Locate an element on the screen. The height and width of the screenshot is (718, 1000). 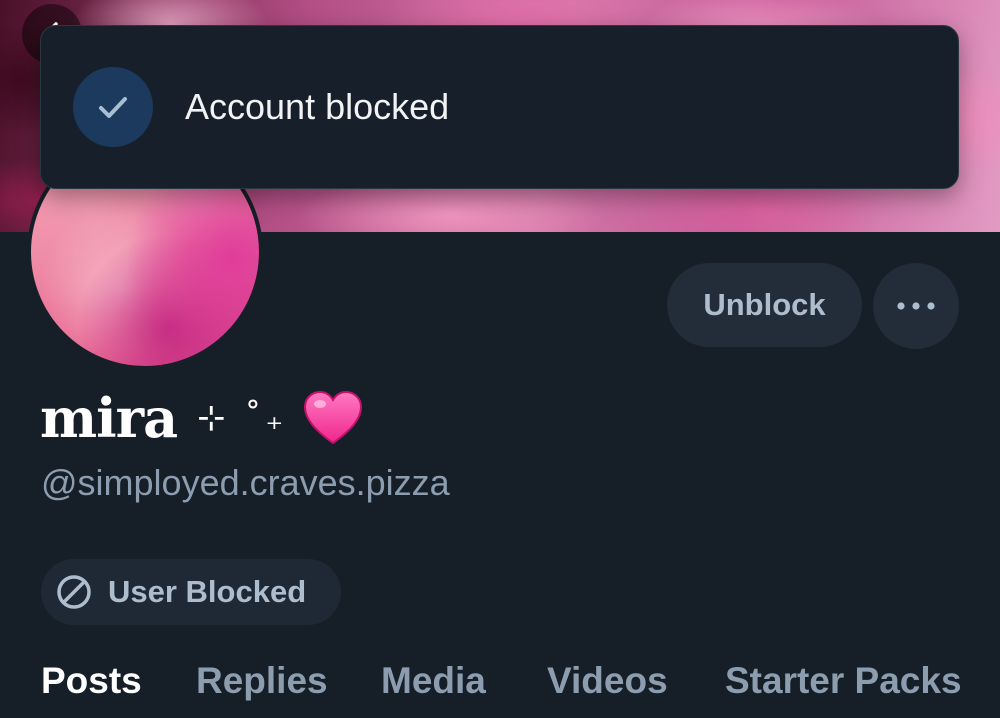
toast-check-circle is located at coordinates (113, 107).